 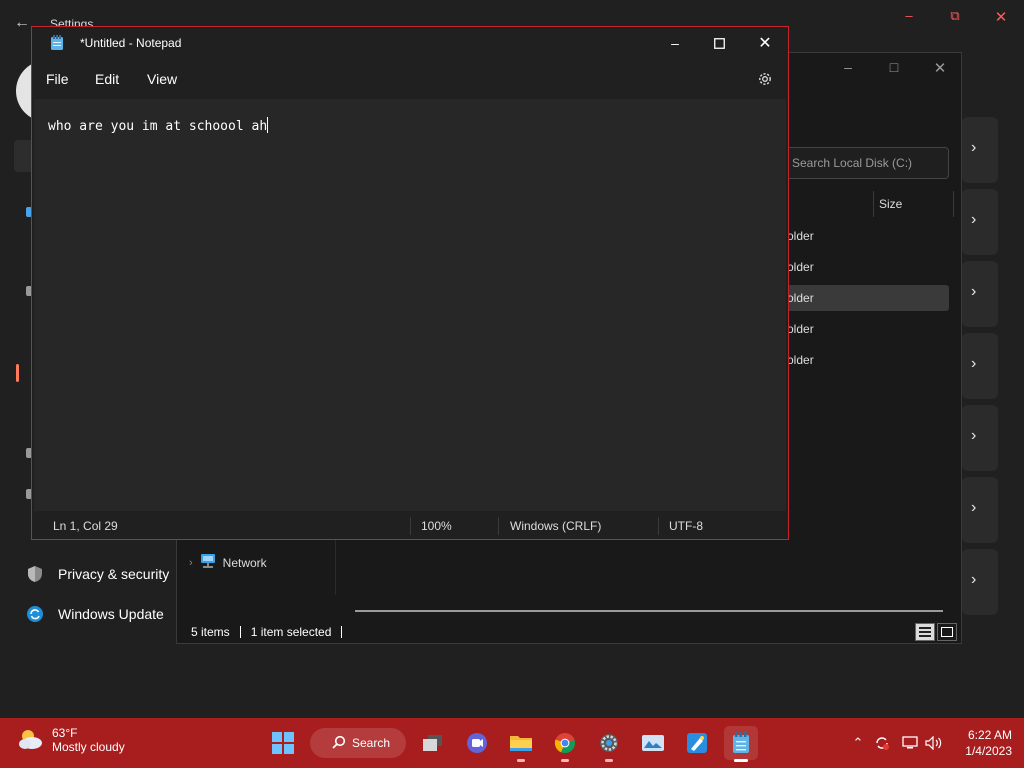 I want to click on explorer-maximize-button: □, so click(x=894, y=70).